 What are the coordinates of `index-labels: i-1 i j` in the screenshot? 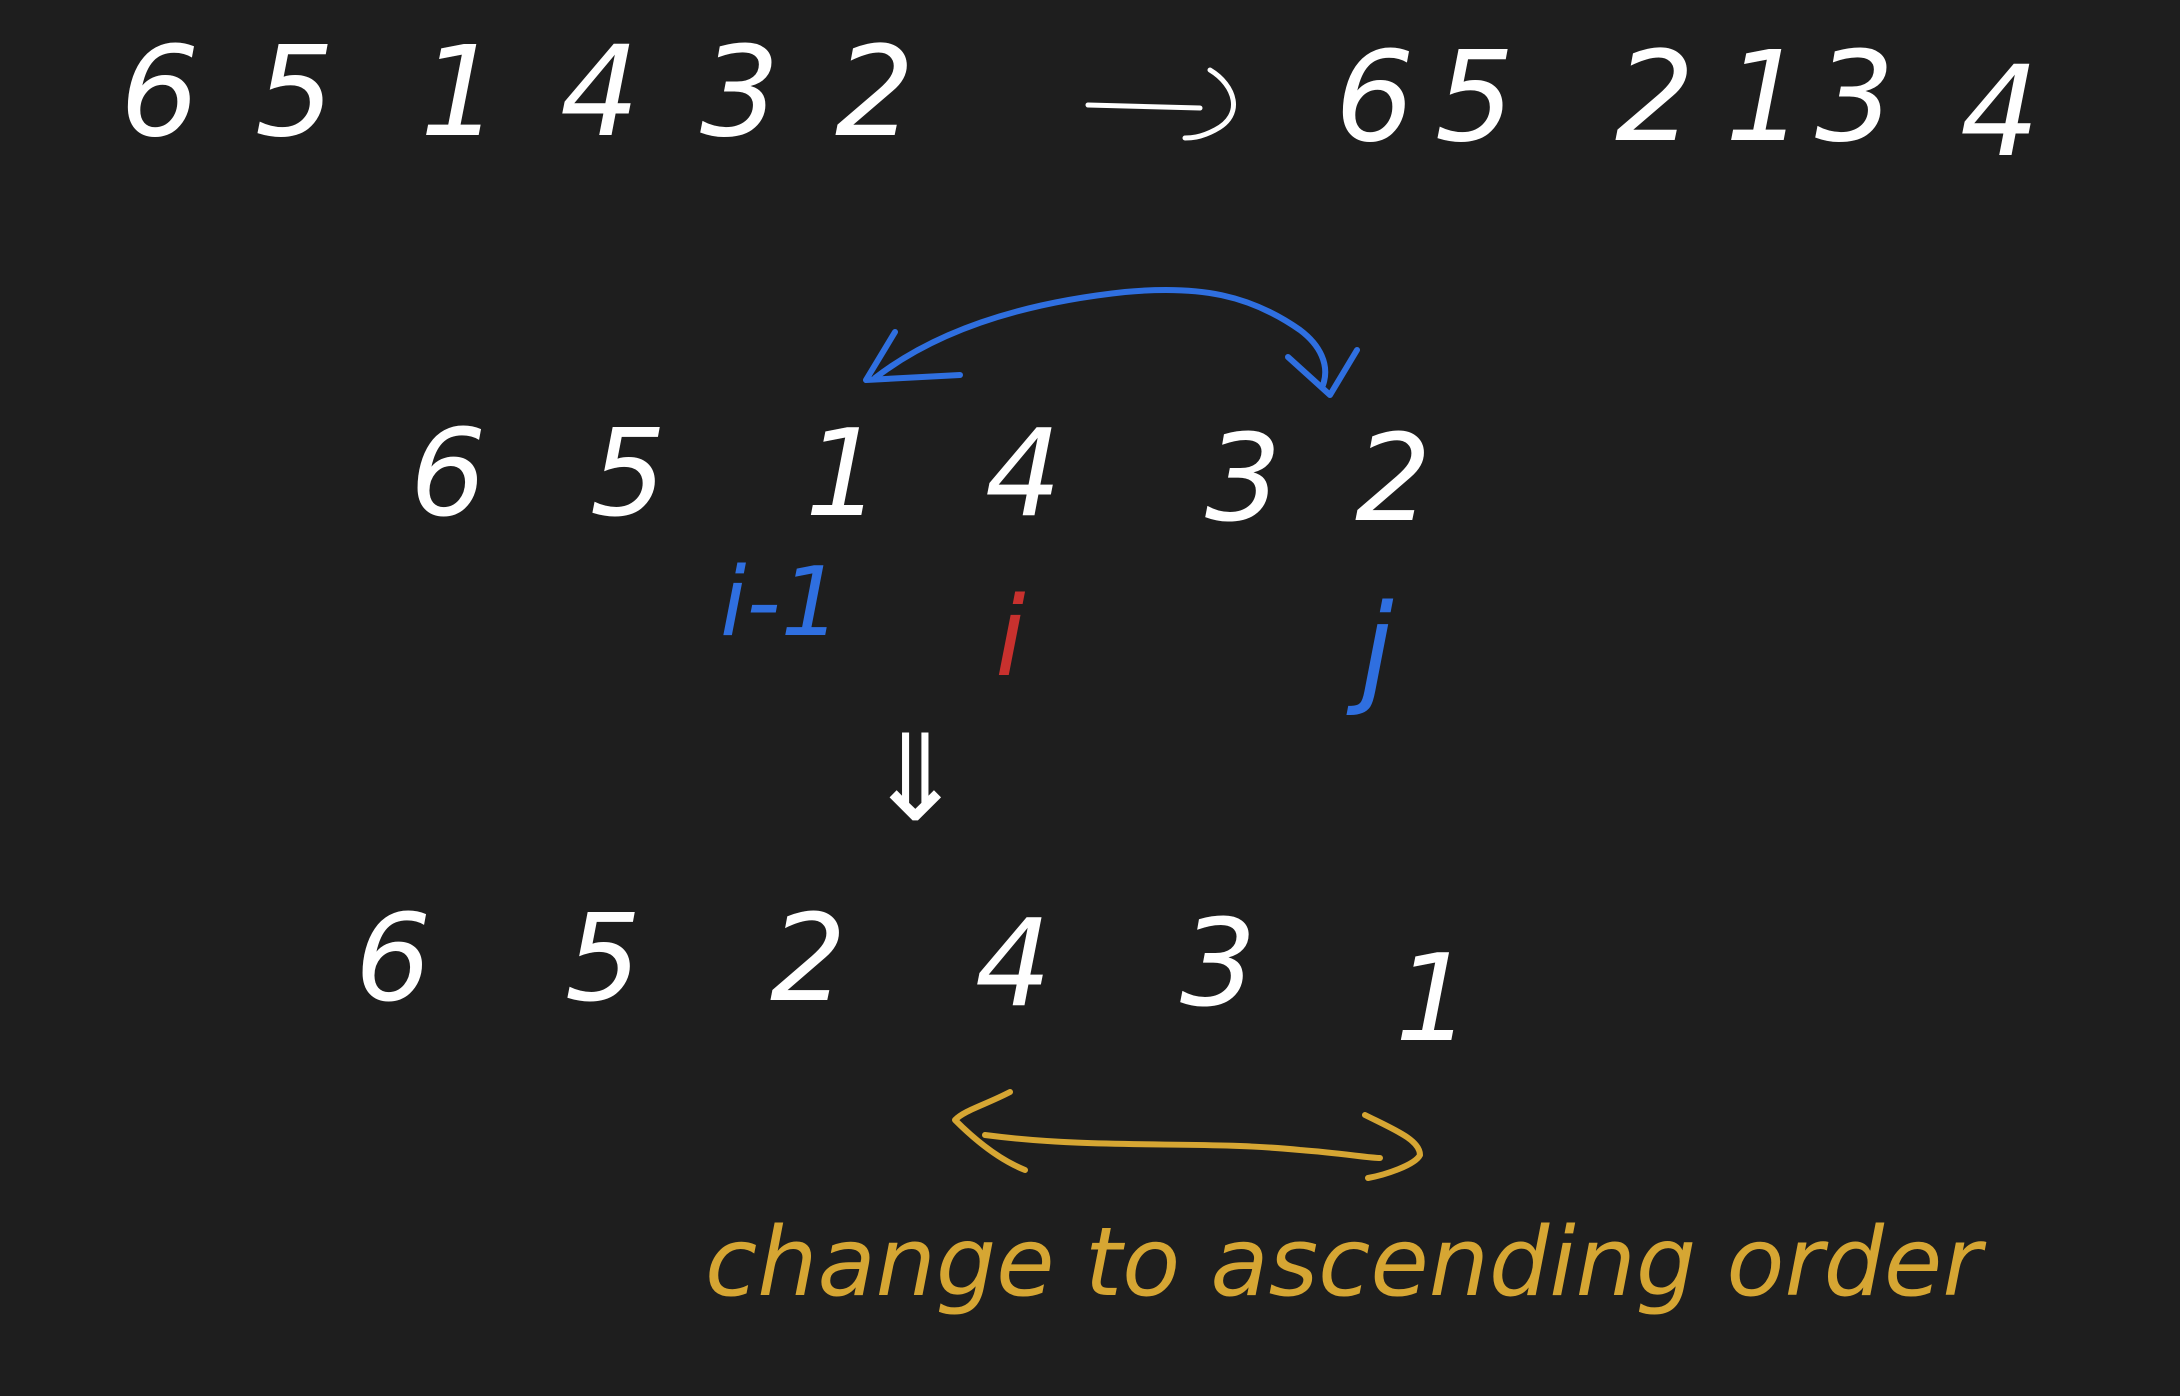 It's located at (1057, 633).